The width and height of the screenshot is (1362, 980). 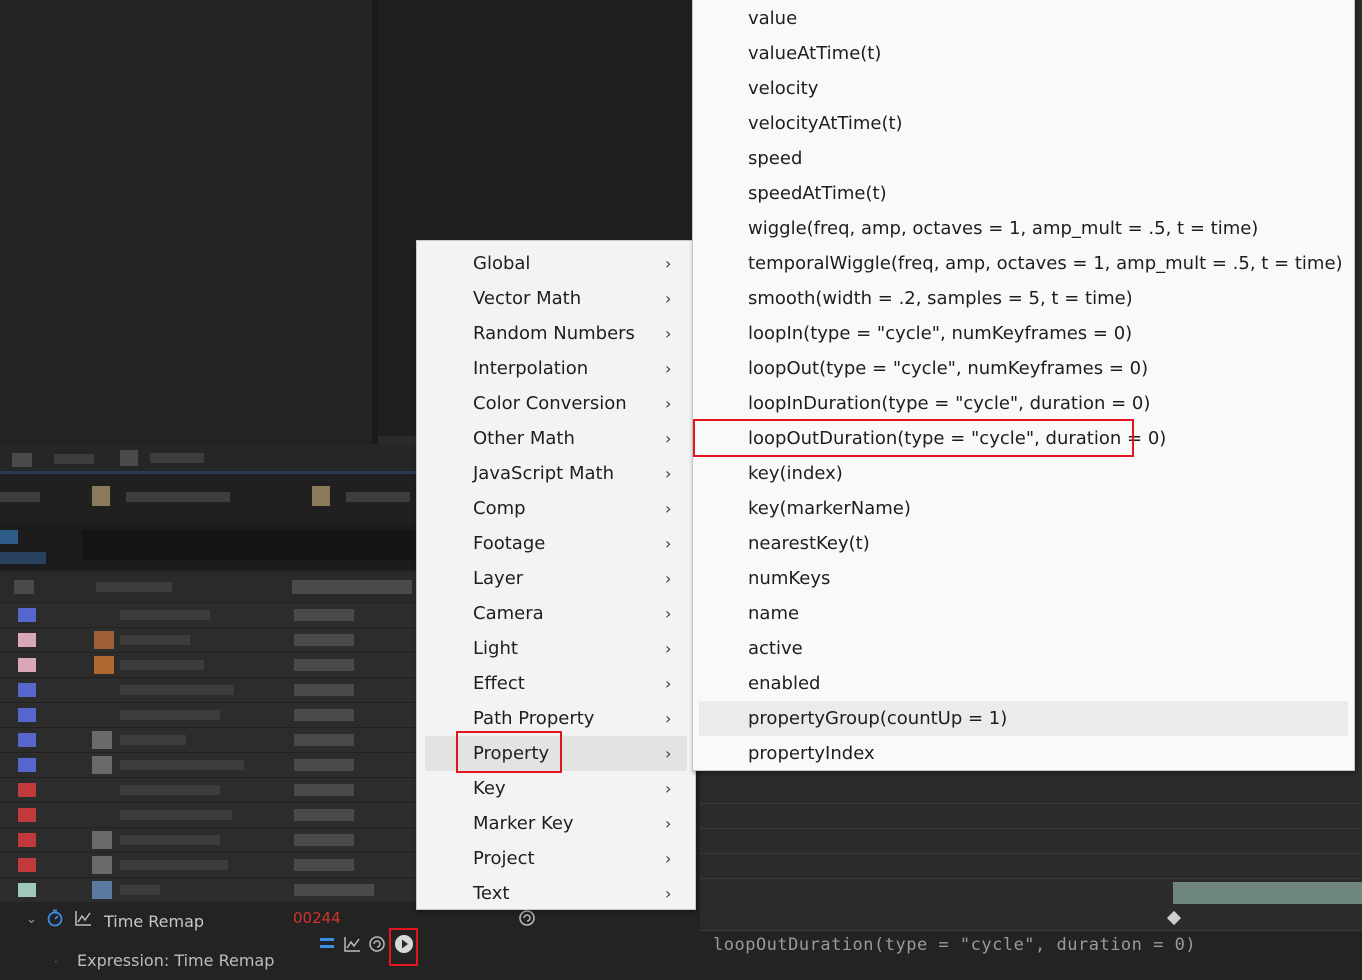 What do you see at coordinates (101, 496) in the screenshot?
I see `blurred-comp-icon` at bounding box center [101, 496].